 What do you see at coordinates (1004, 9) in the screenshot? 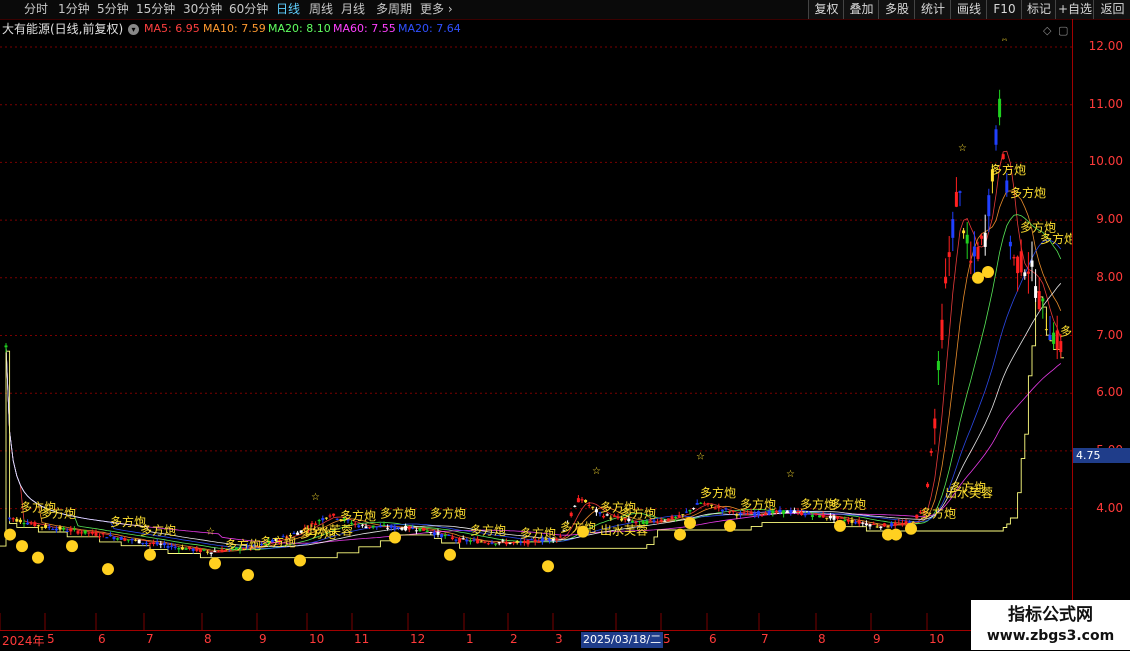
I see `toolbar-action-5: F10` at bounding box center [1004, 9].